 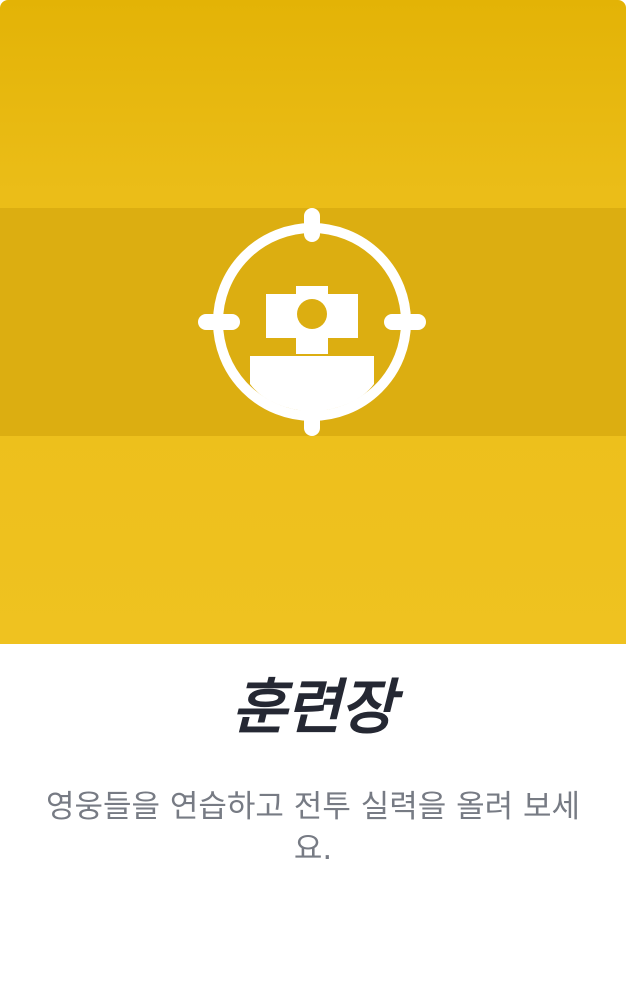 I want to click on training-target-icon, so click(x=312, y=322).